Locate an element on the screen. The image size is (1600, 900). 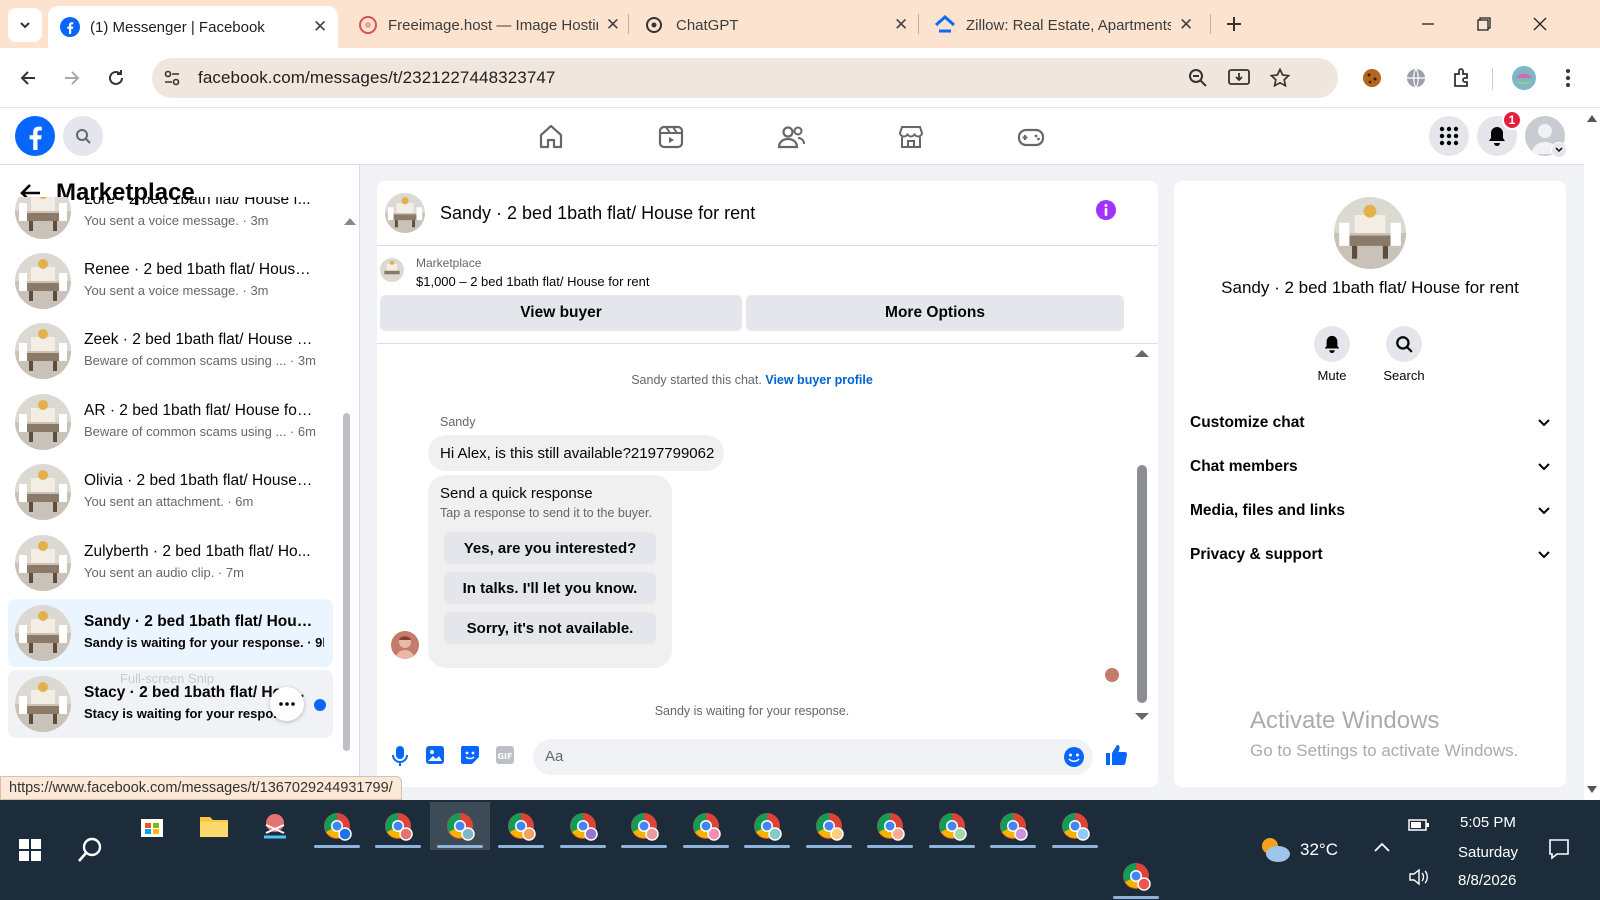
view-buyer-button: View buyer is located at coordinates (561, 313).